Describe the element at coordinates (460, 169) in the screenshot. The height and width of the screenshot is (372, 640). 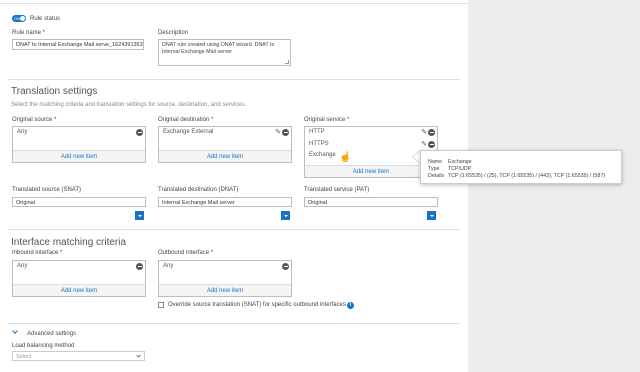
I see `tooltip-type-value: TCP/UDP` at that location.